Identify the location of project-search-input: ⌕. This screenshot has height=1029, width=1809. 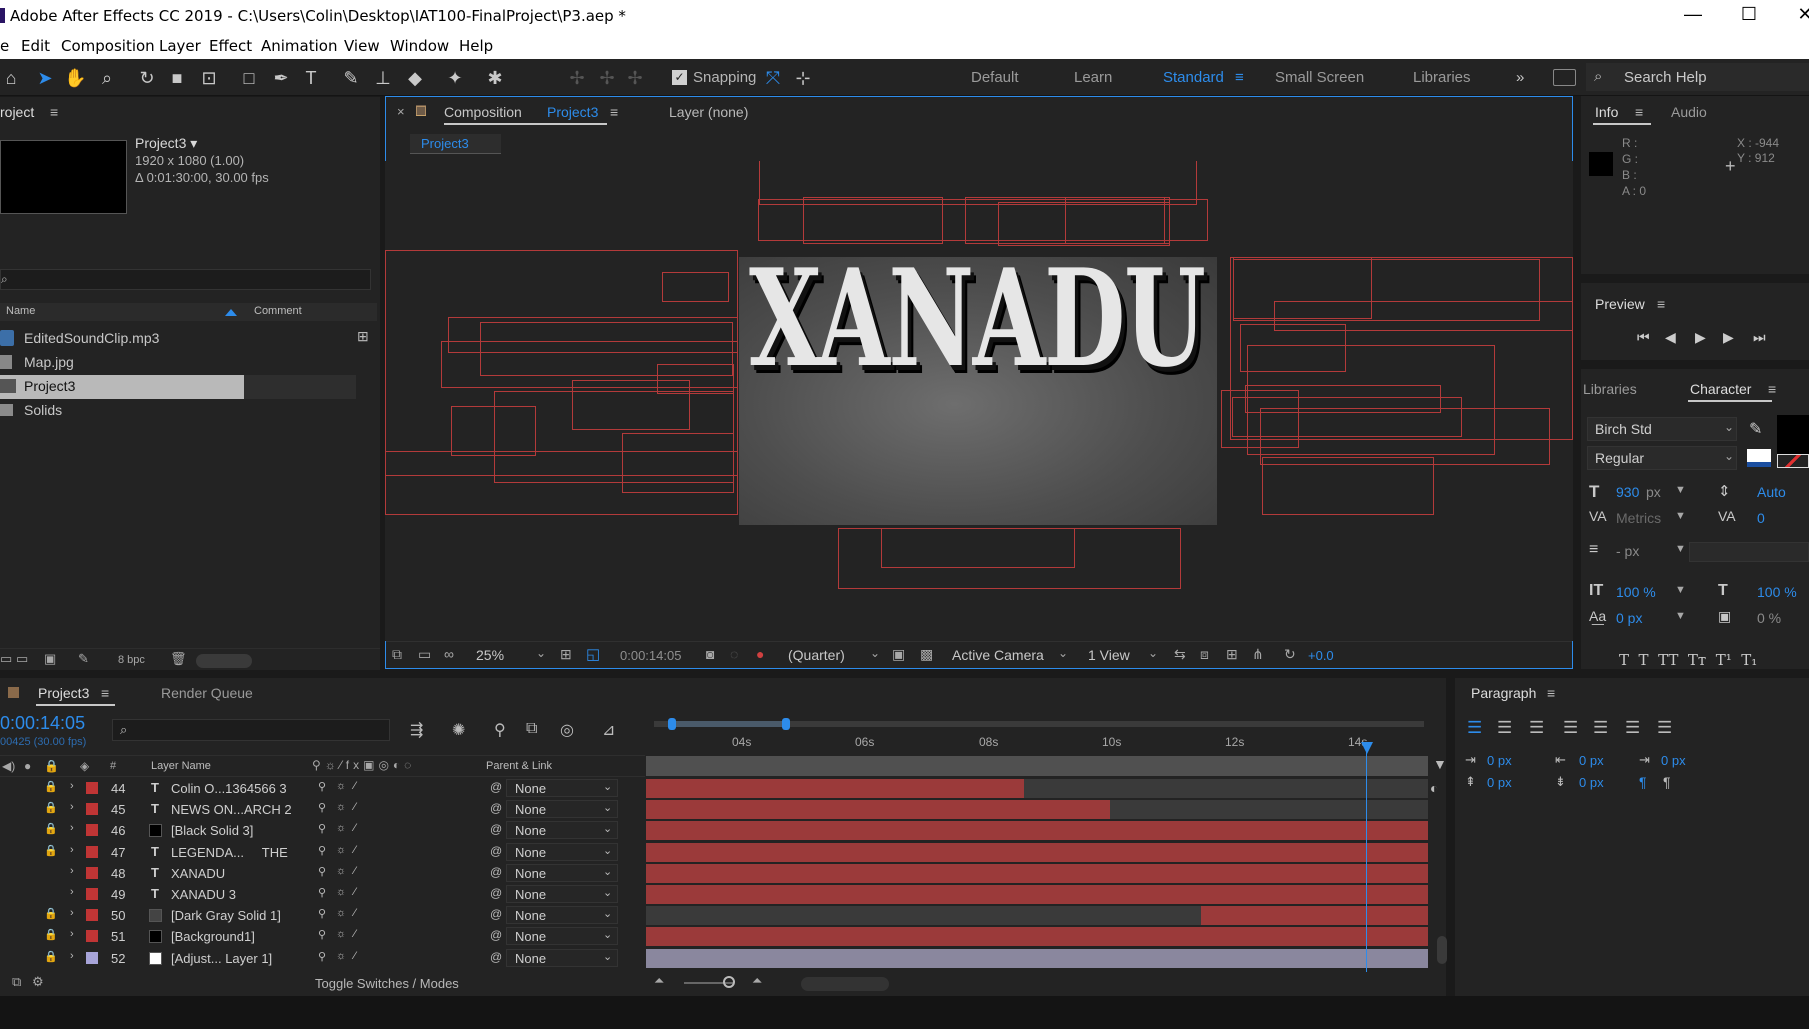
(185, 279).